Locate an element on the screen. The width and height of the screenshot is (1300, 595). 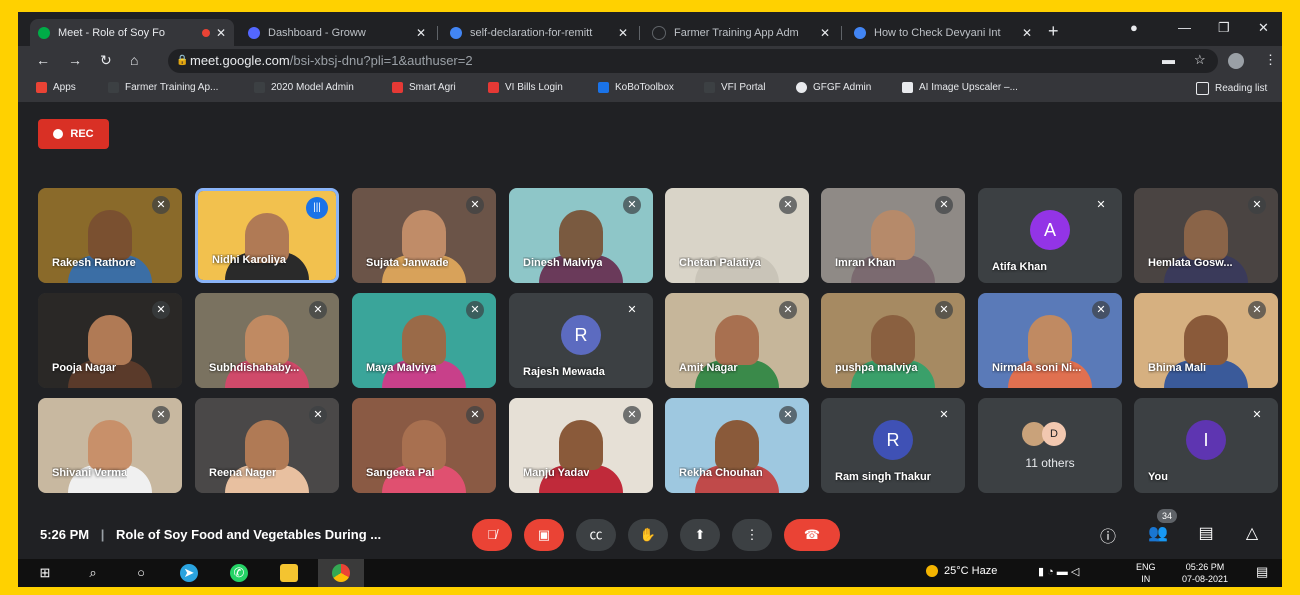
bookmark-kobotoolbox: KoBoToolbox is located at coordinates (636, 87).